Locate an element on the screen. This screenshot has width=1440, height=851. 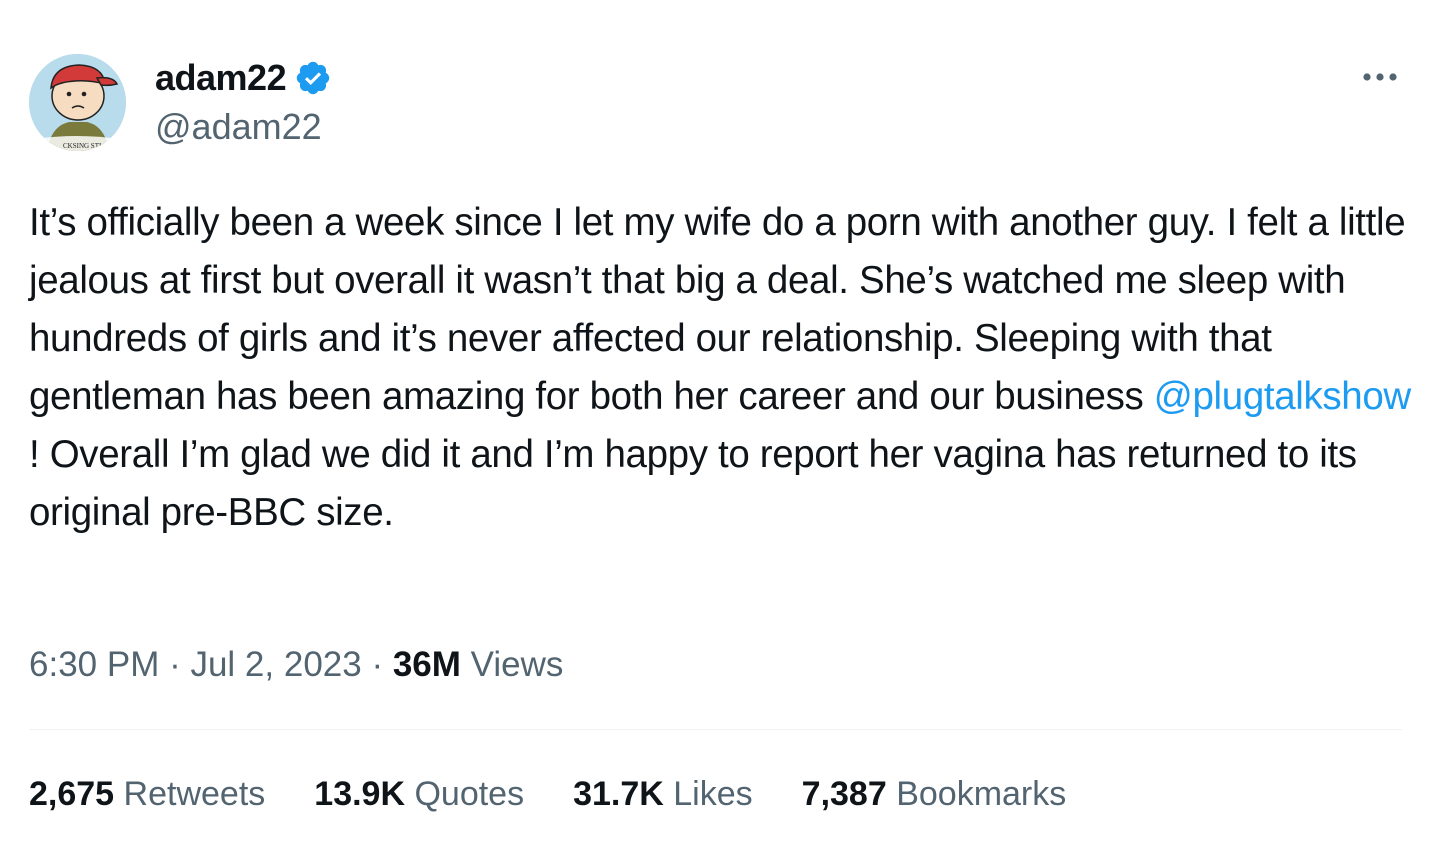
verified-badge-icon is located at coordinates (313, 78).